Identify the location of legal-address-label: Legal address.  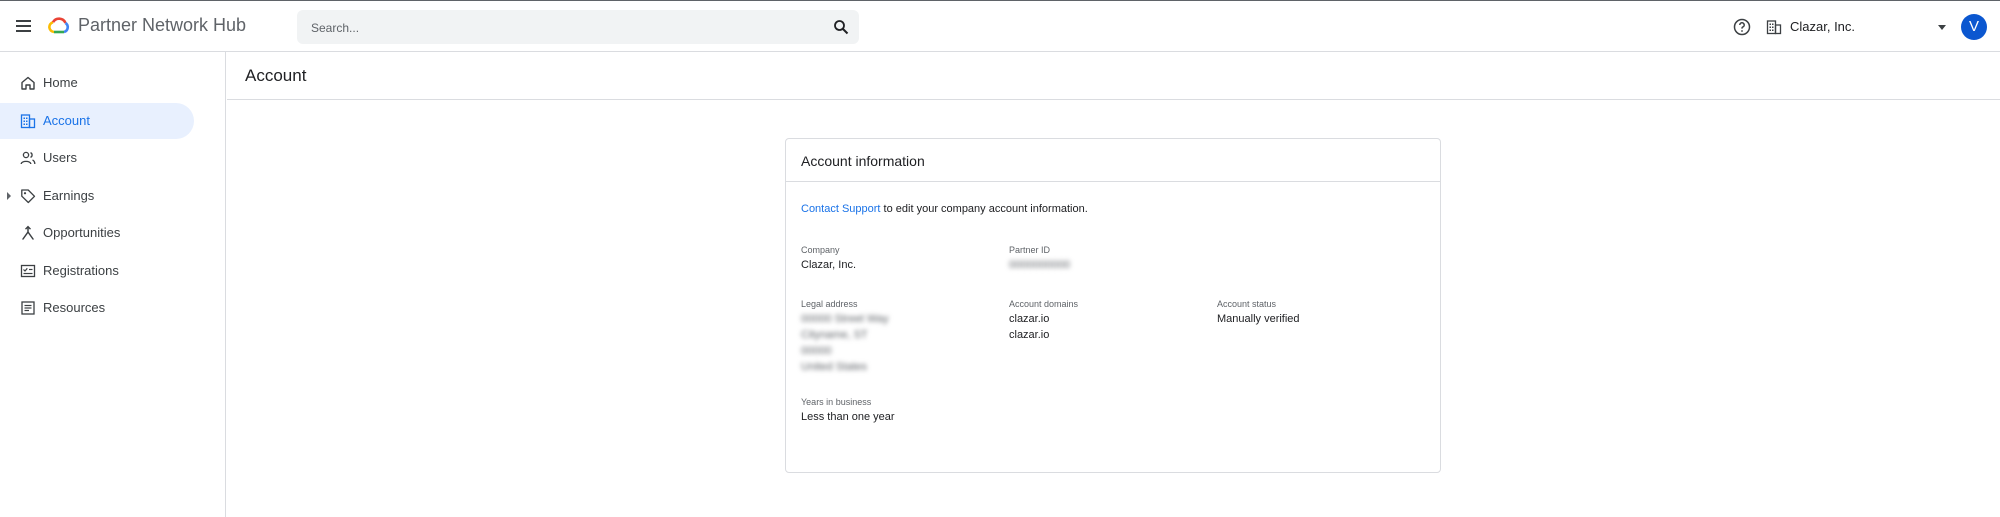
(829, 304).